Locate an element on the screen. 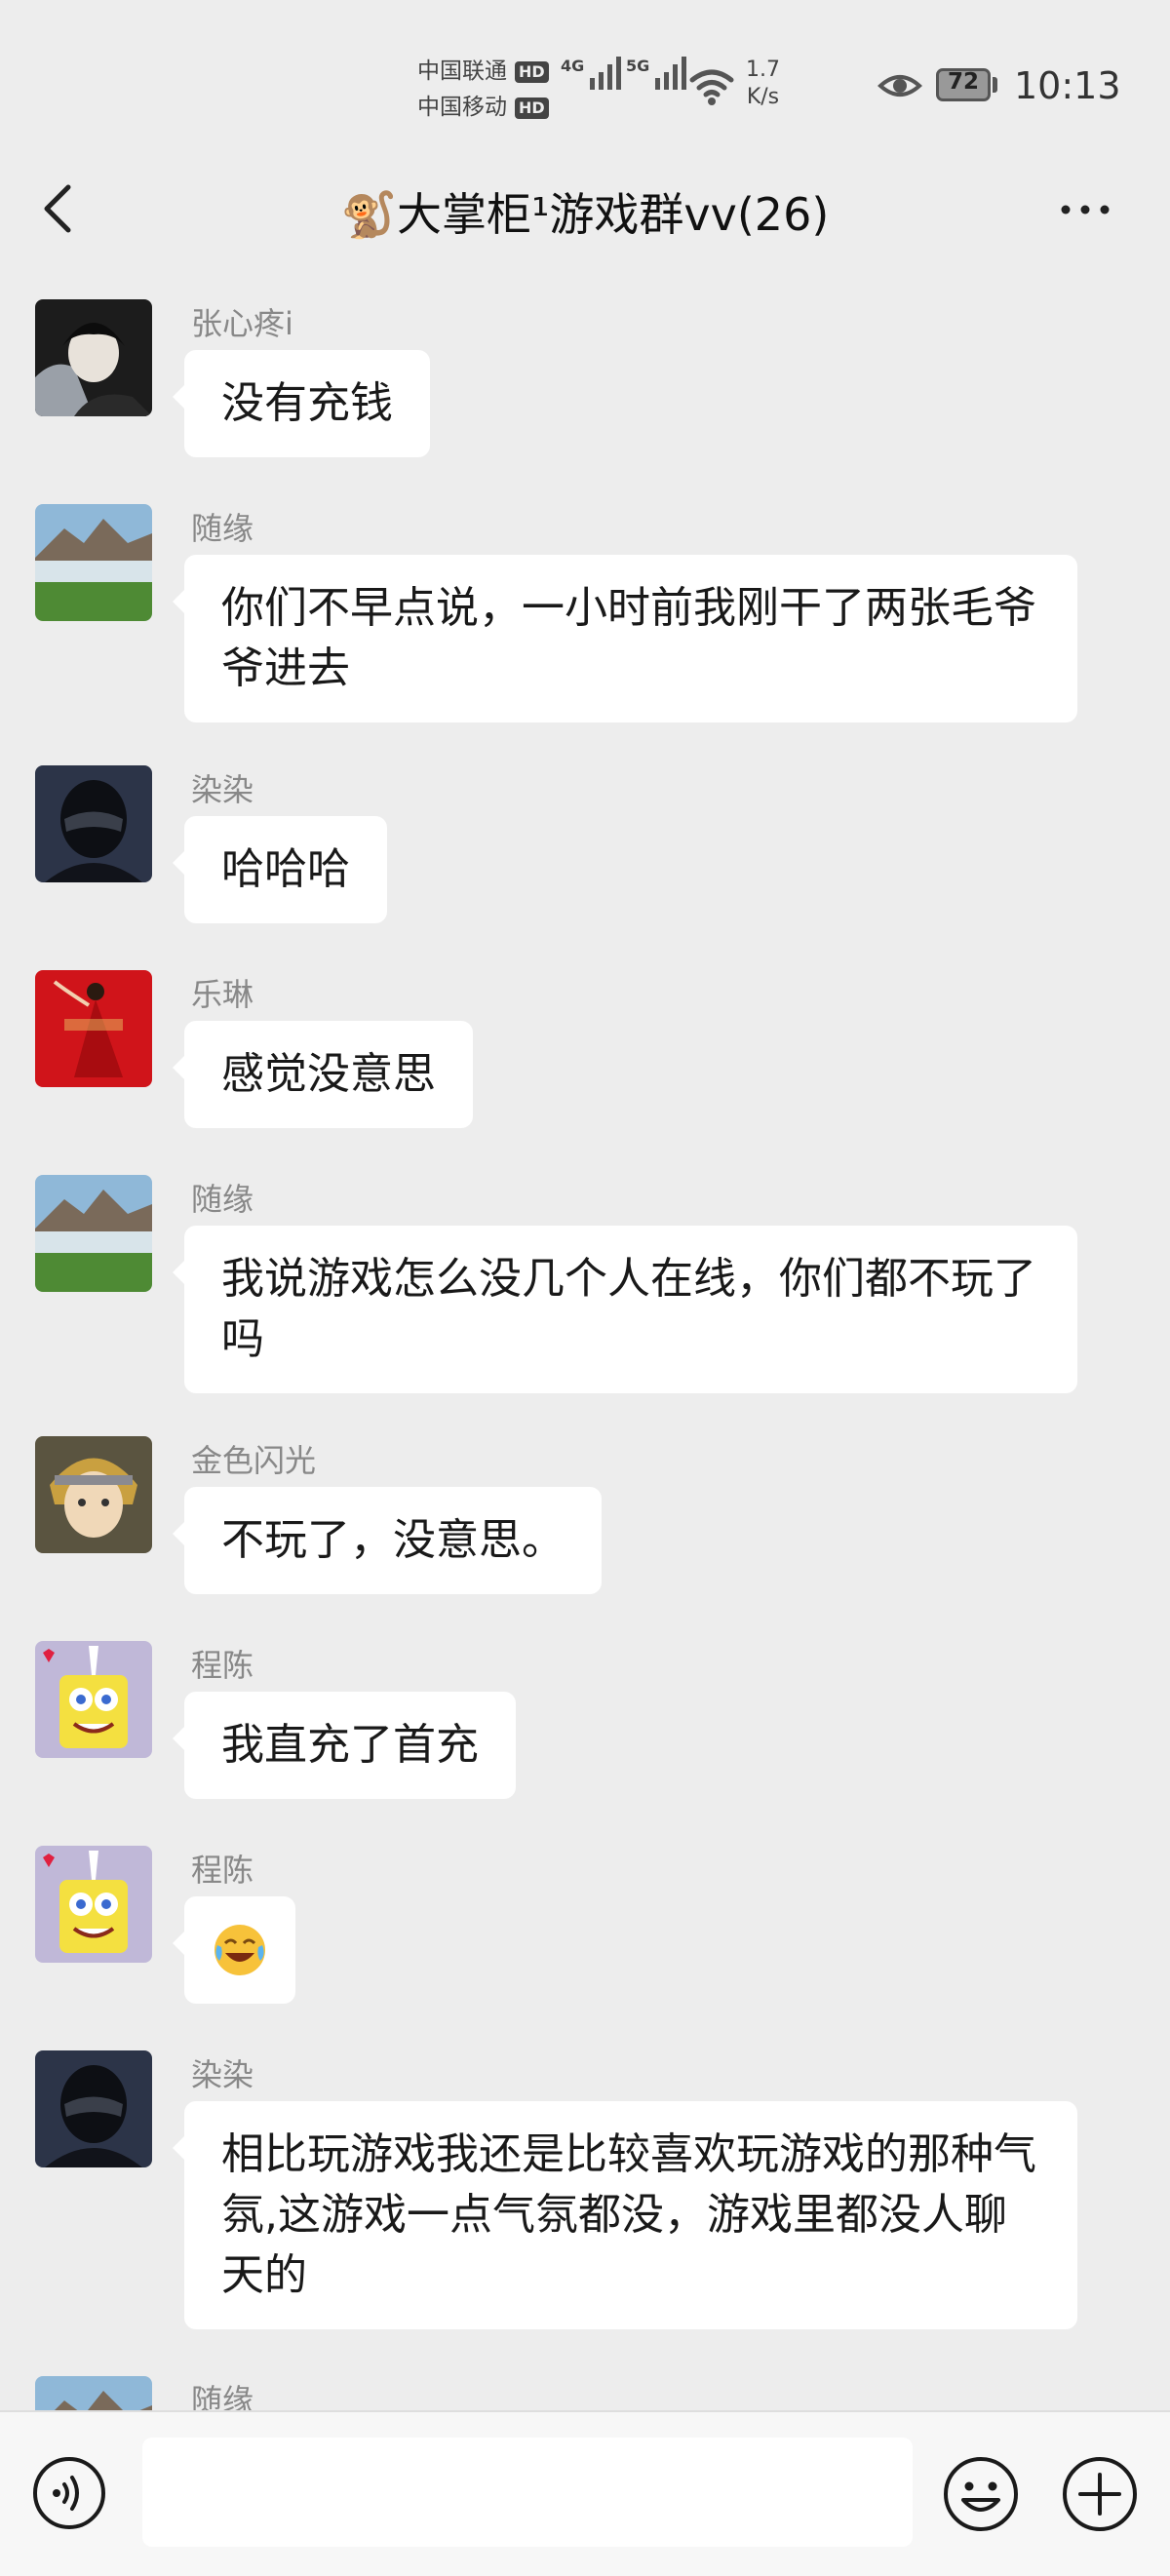  input-bar is located at coordinates (585, 2493).